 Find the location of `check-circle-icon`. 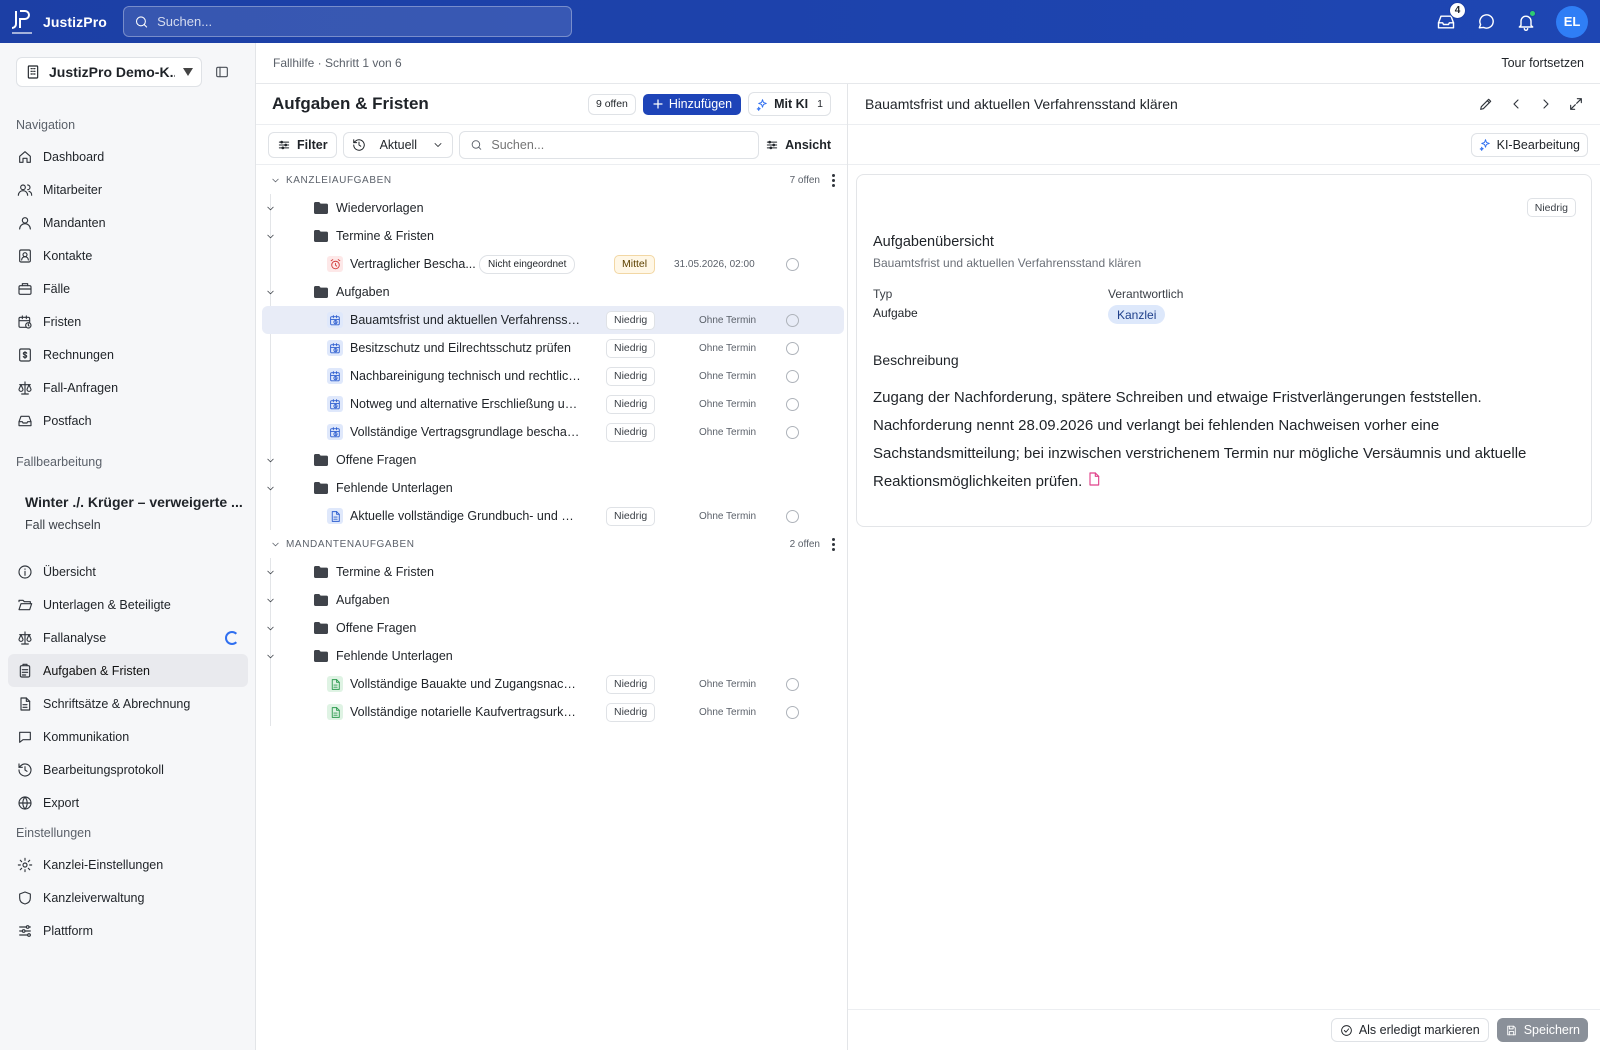

check-circle-icon is located at coordinates (1346, 1030).